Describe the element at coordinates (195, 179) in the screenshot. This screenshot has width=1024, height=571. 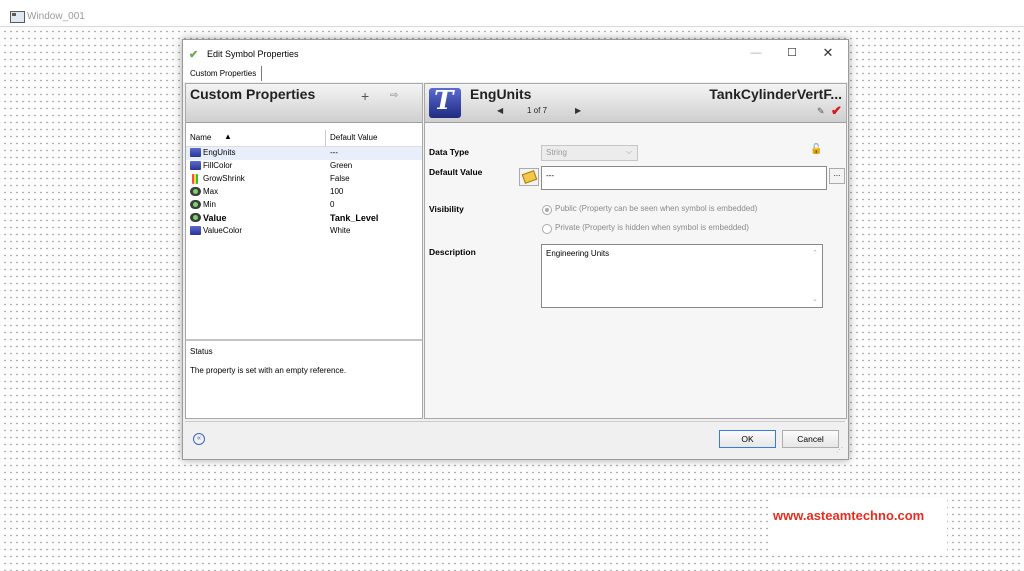
I see `color-icon` at that location.